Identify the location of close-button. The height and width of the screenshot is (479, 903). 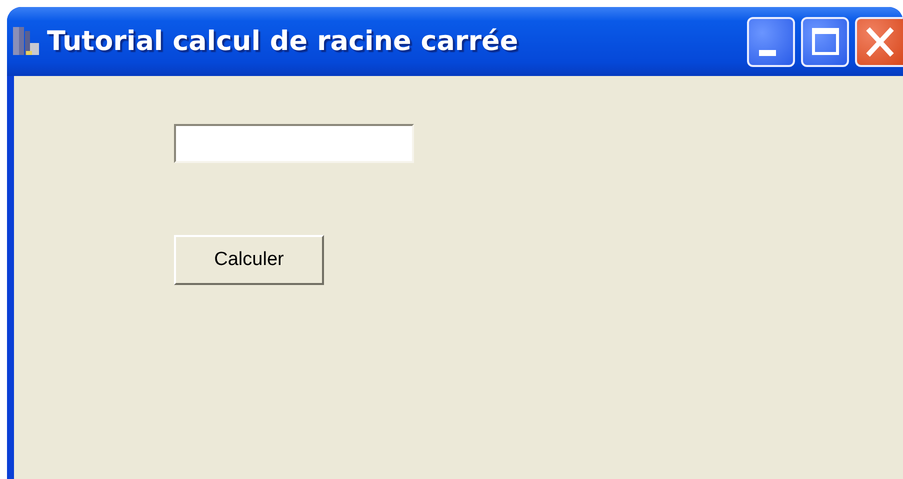
(879, 41).